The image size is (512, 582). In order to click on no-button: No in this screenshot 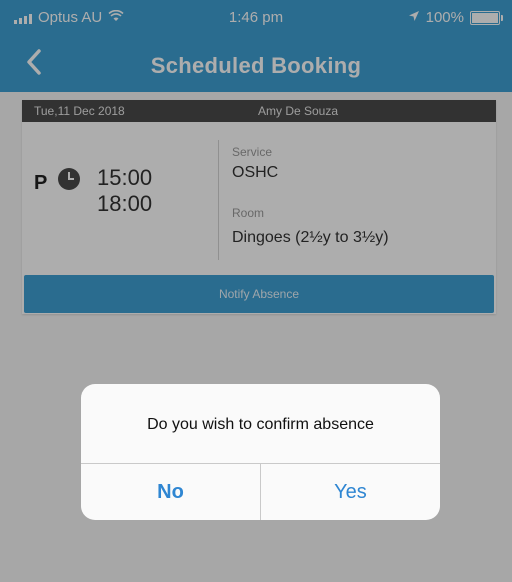, I will do `click(170, 492)`.